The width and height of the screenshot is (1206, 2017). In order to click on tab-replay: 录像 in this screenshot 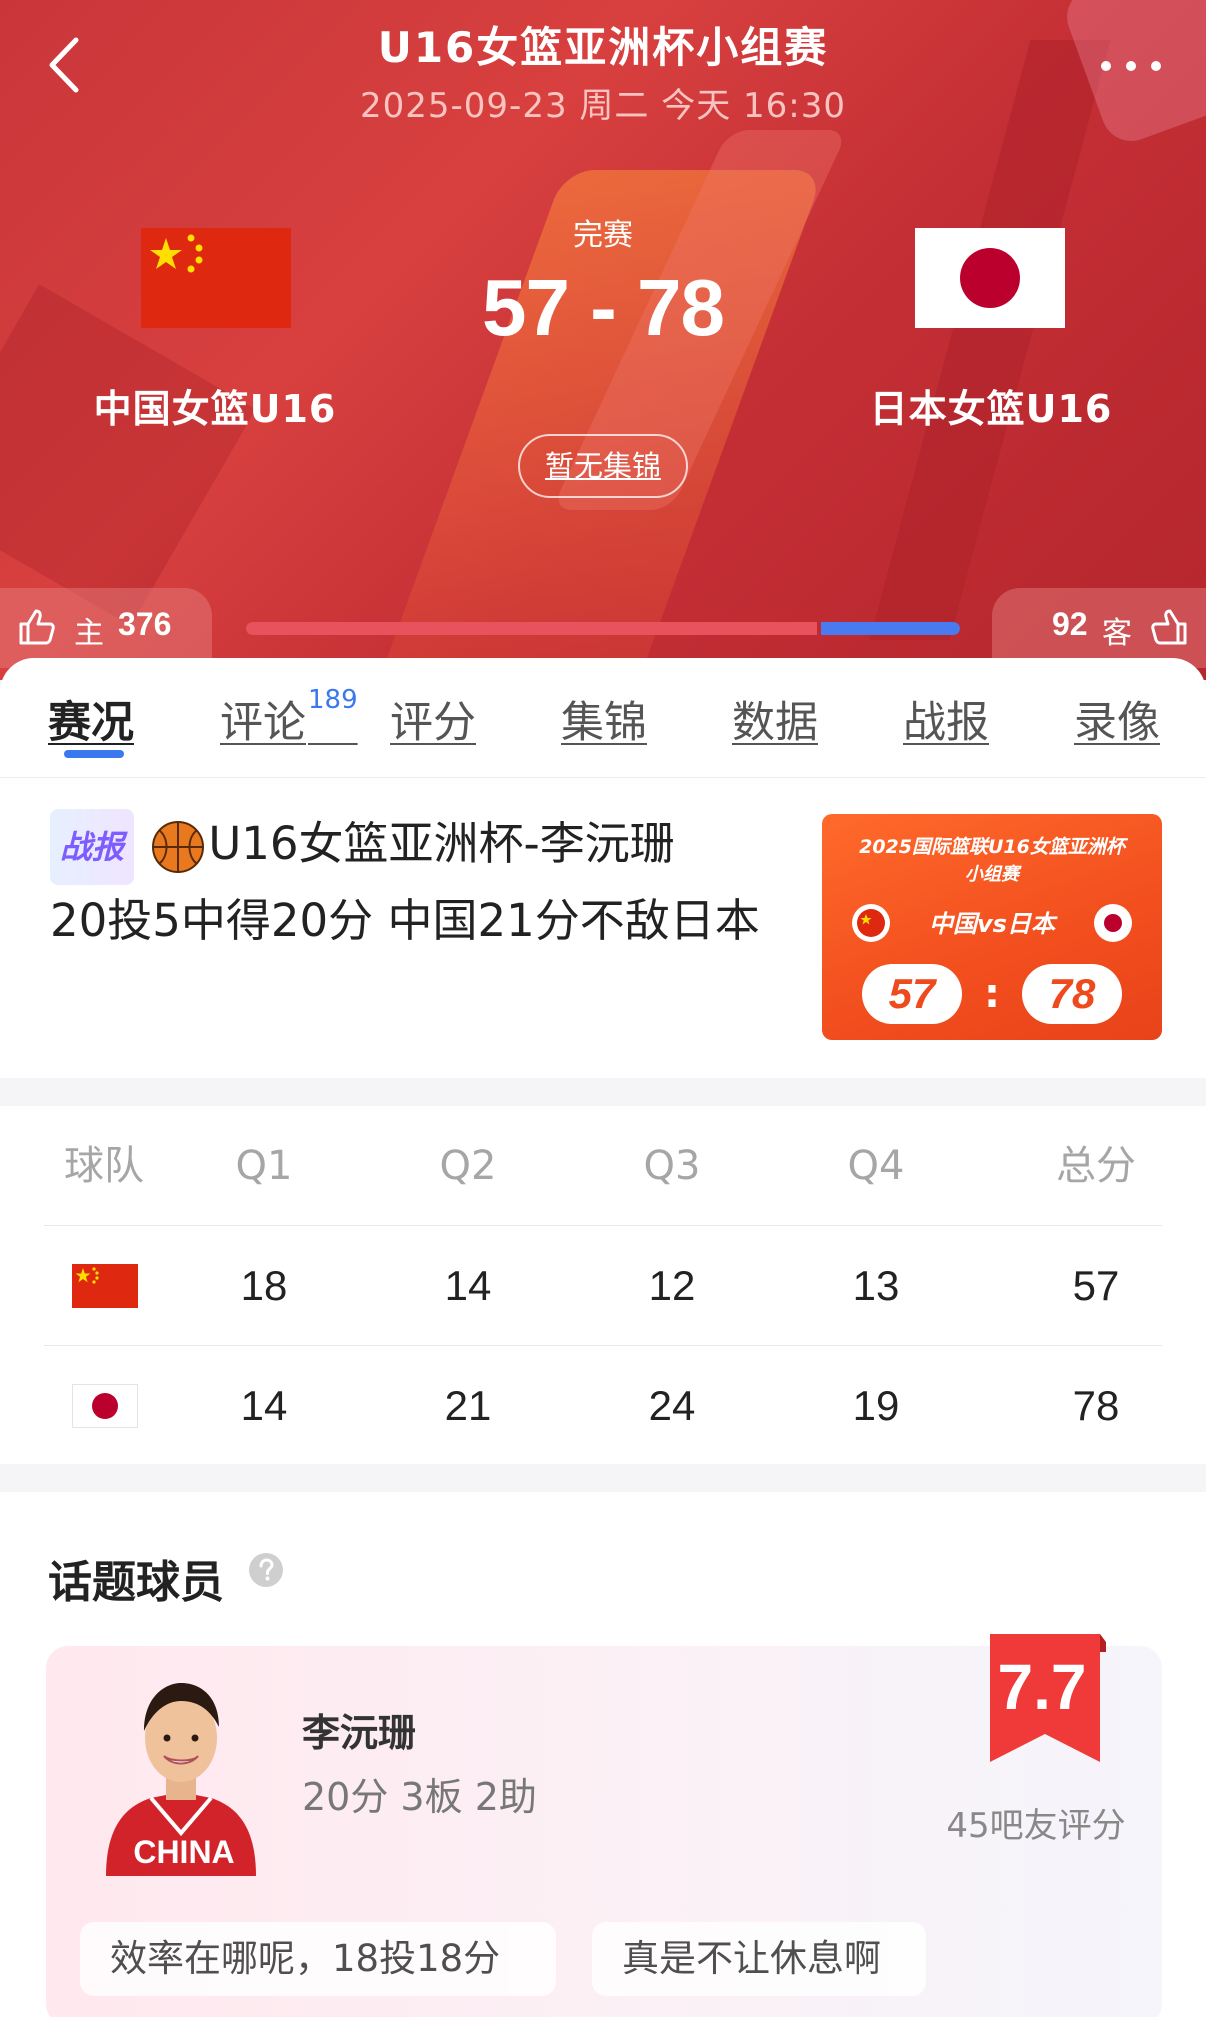, I will do `click(1117, 719)`.